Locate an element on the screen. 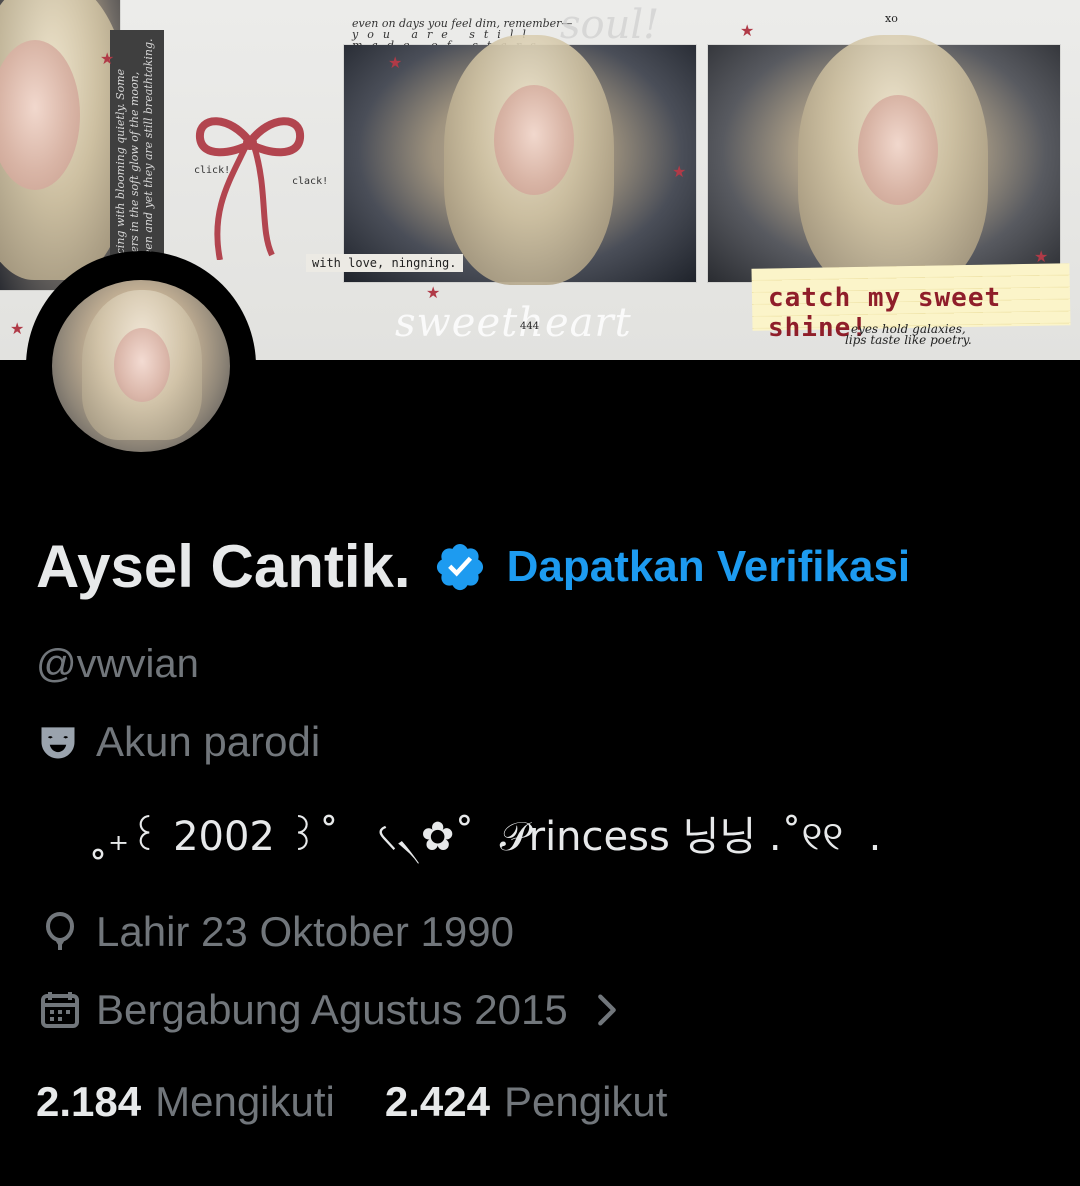 Image resolution: width=1080 pixels, height=1186 pixels. profile-handle: @vwvian is located at coordinates (117, 664).